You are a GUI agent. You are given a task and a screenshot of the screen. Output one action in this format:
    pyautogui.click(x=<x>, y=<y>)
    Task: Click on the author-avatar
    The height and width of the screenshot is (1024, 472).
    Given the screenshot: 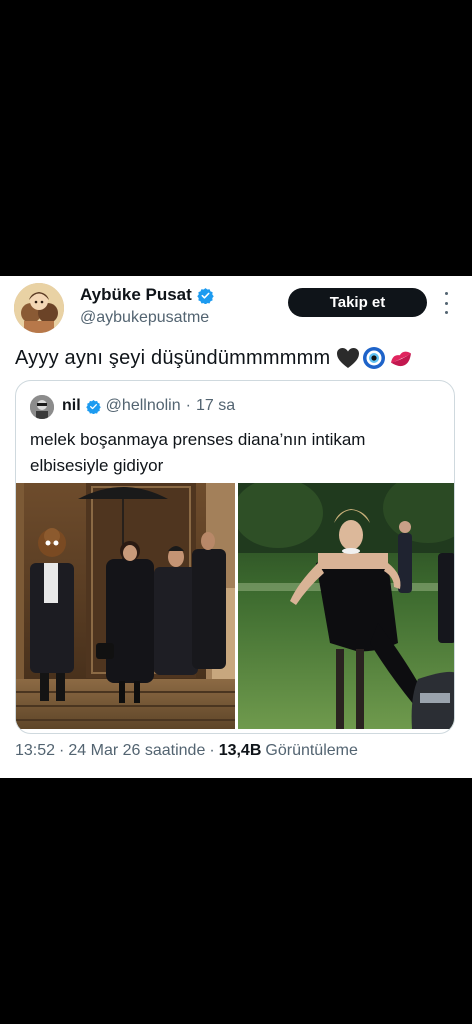 What is the action you would take?
    pyautogui.click(x=39, y=308)
    